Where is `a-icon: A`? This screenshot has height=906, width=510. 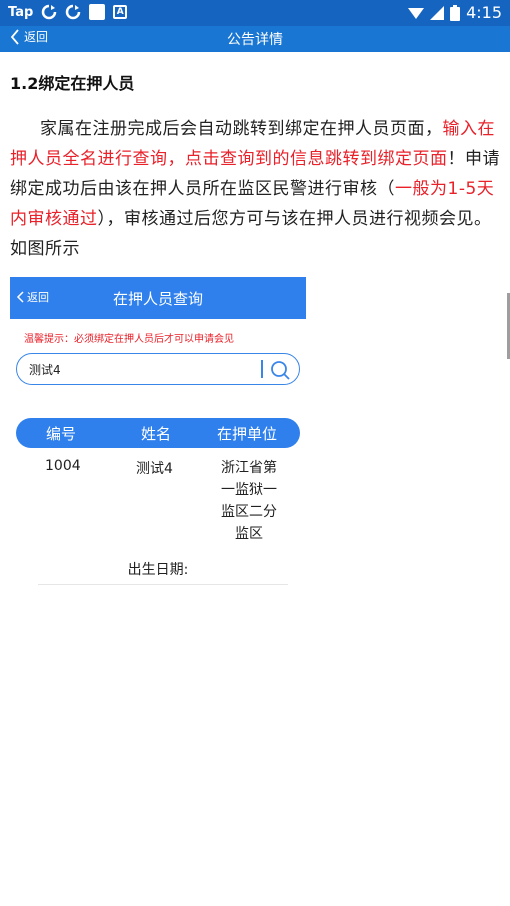 a-icon: A is located at coordinates (120, 12).